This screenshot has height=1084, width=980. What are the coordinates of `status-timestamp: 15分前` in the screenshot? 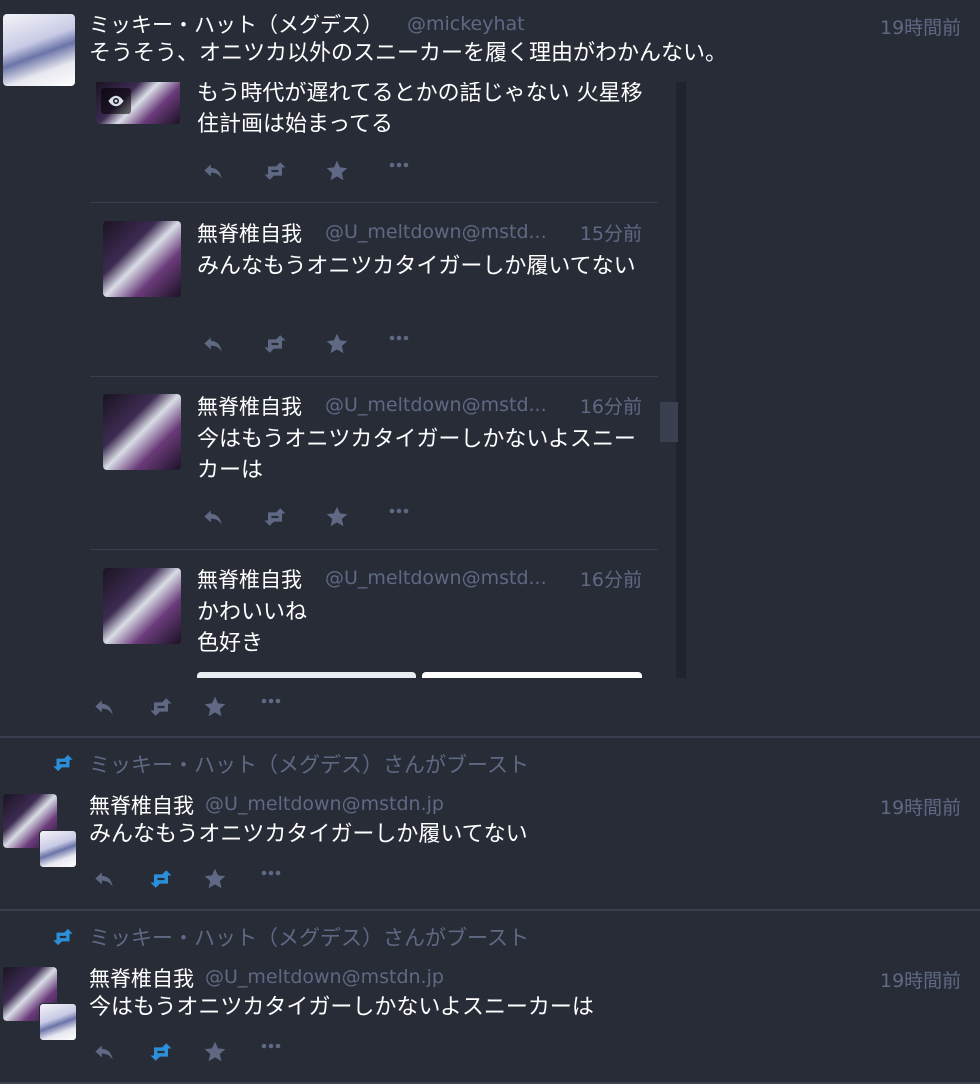 It's located at (601, 232).